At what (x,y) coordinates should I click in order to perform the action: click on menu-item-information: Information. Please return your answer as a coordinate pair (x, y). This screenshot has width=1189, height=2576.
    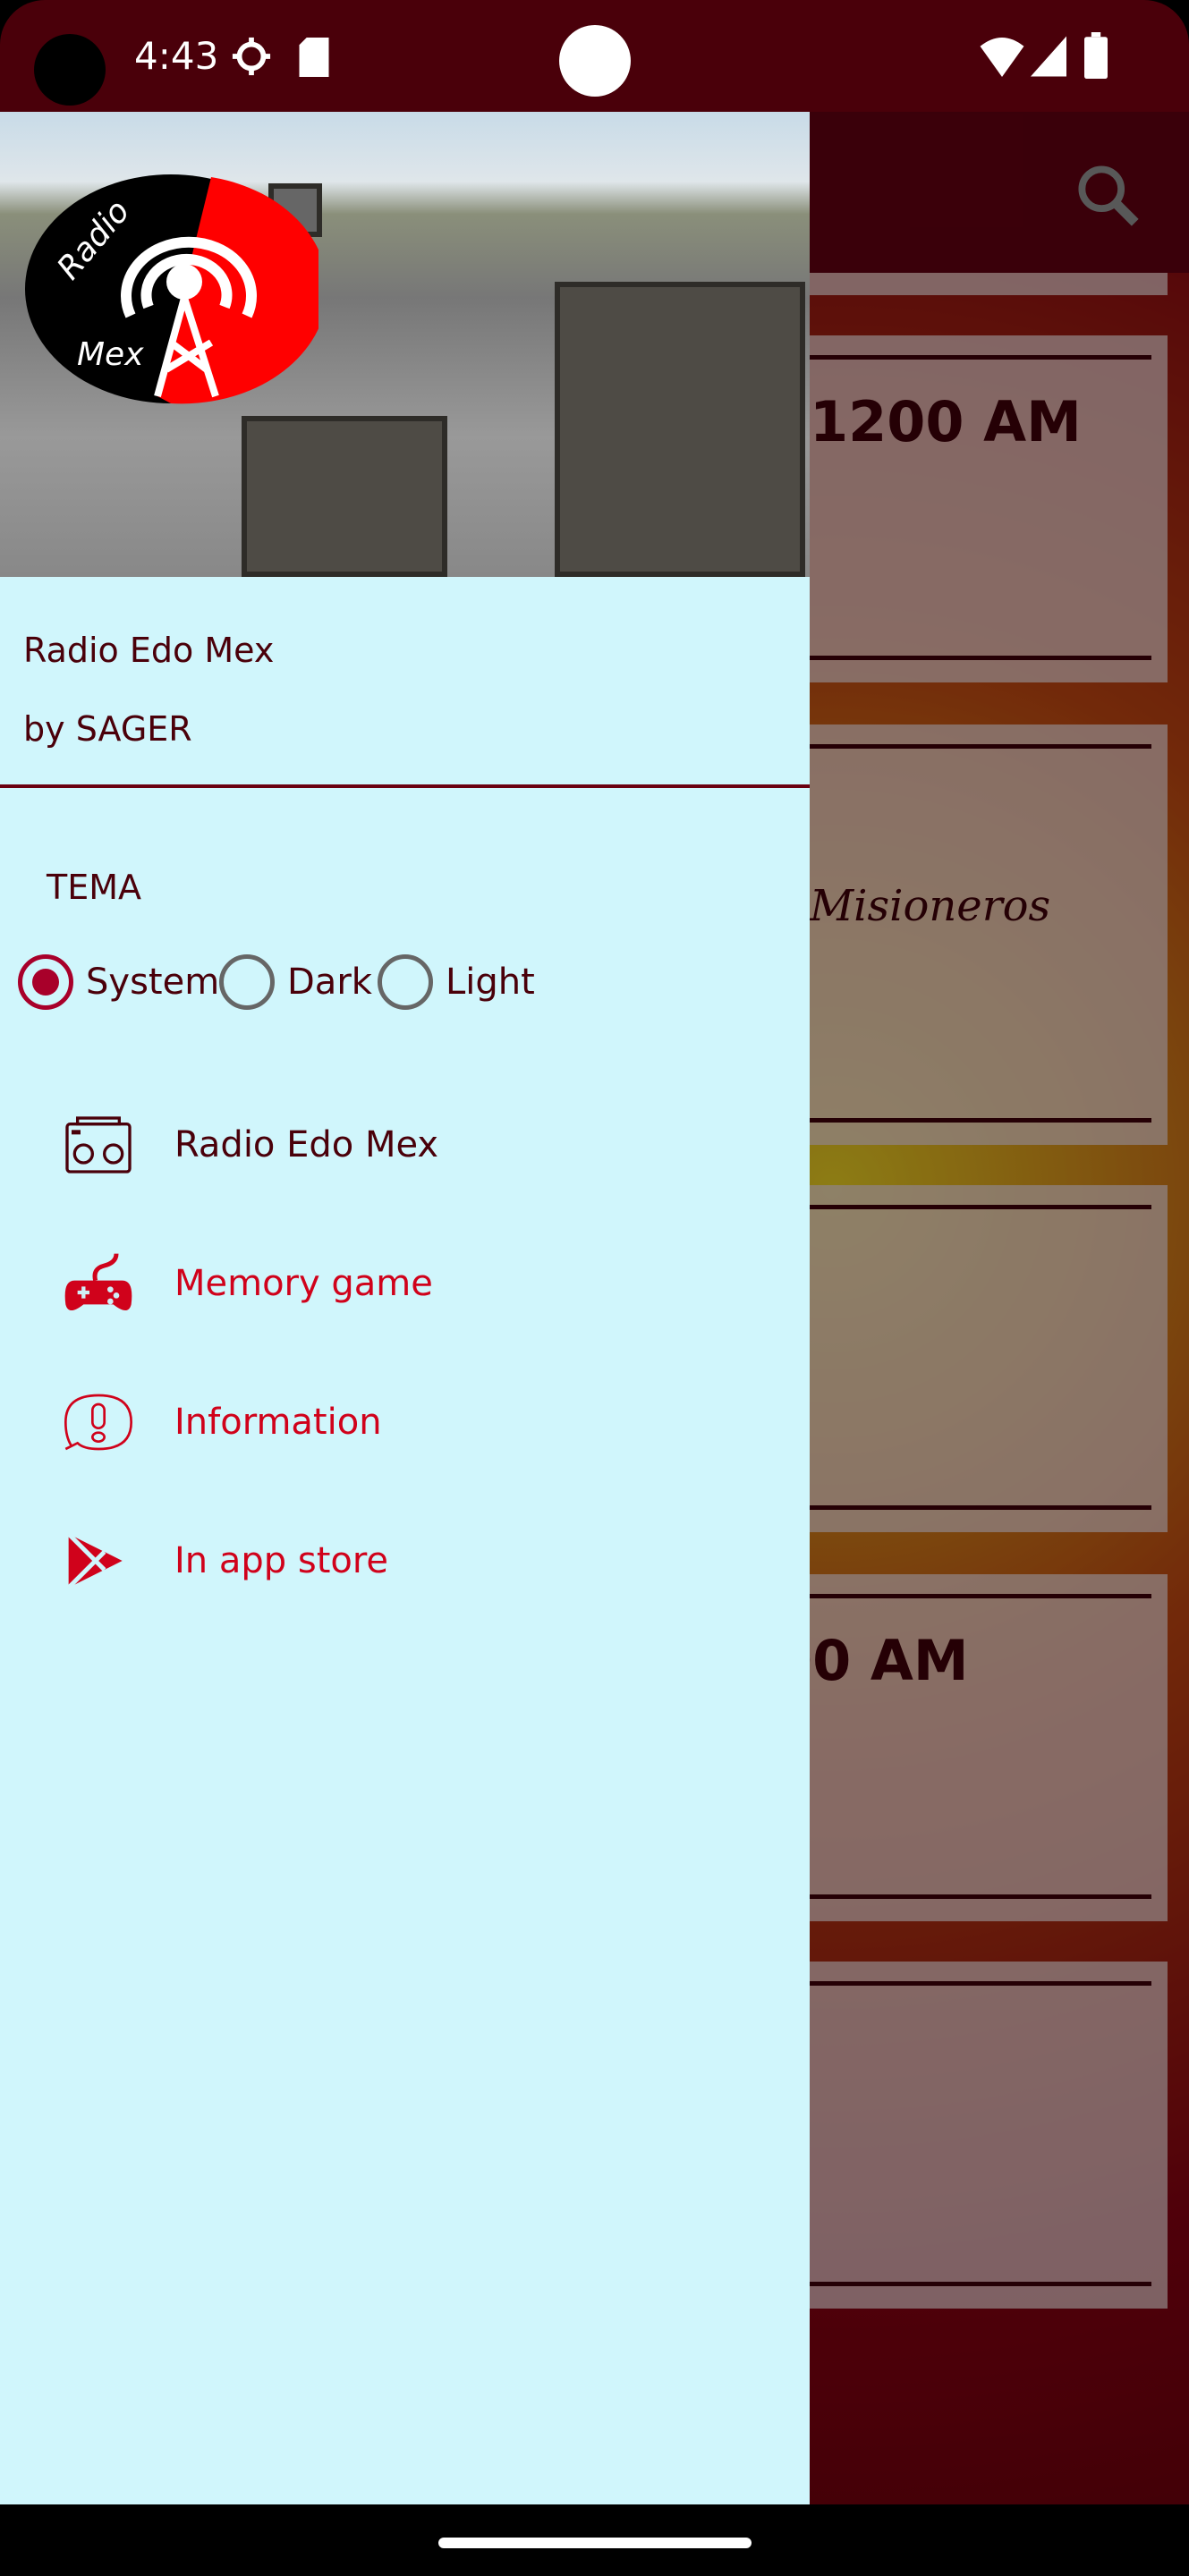
    Looking at the image, I should click on (405, 1422).